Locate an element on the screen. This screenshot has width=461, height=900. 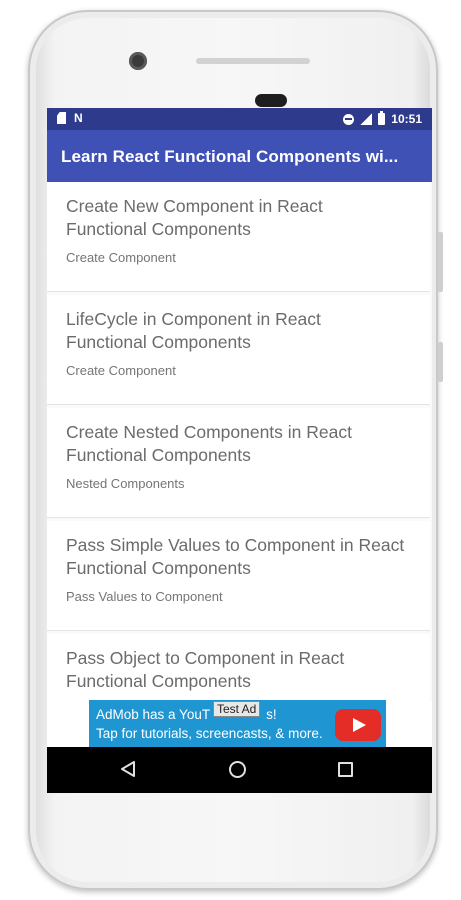
front-camera is located at coordinates (138, 61).